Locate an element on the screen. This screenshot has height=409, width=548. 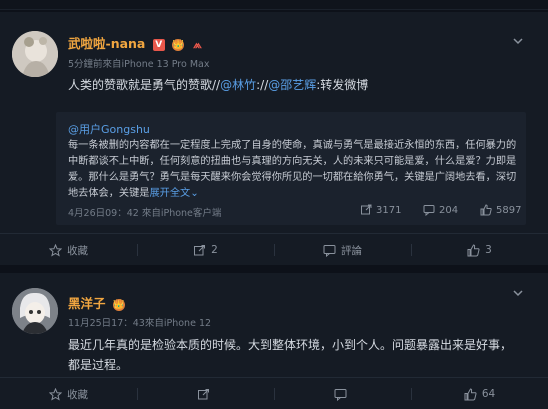
repost-user-link: @用户Gongshu is located at coordinates (109, 129).